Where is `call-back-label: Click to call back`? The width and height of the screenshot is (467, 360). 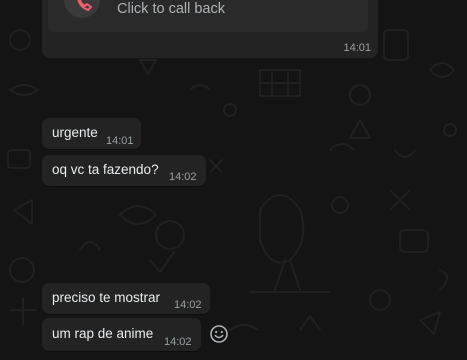
call-back-label: Click to call back is located at coordinates (171, 9).